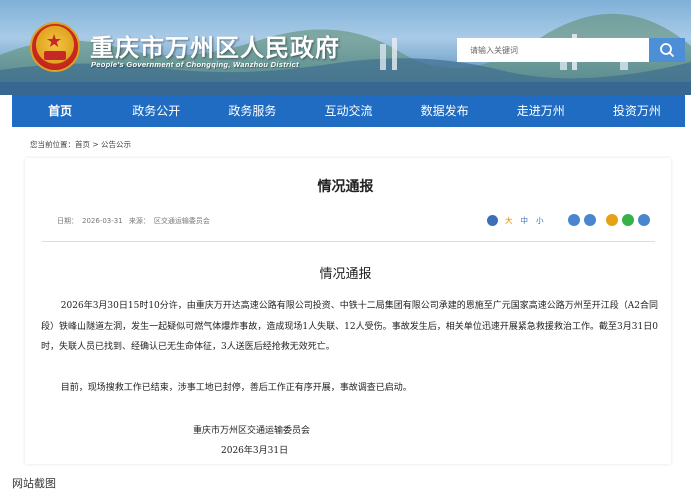 Image resolution: width=691 pixels, height=504 pixels. What do you see at coordinates (55, 47) in the screenshot?
I see `national-emblem-icon: ★` at bounding box center [55, 47].